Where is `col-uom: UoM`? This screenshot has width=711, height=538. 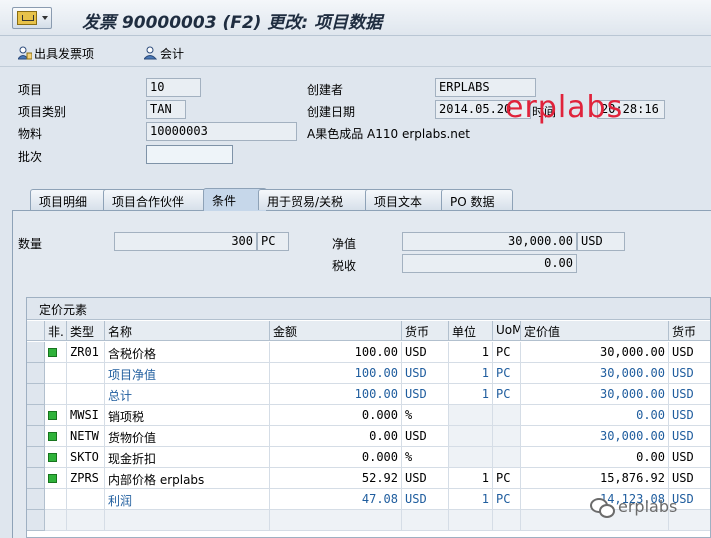 col-uom: UoM is located at coordinates (507, 331).